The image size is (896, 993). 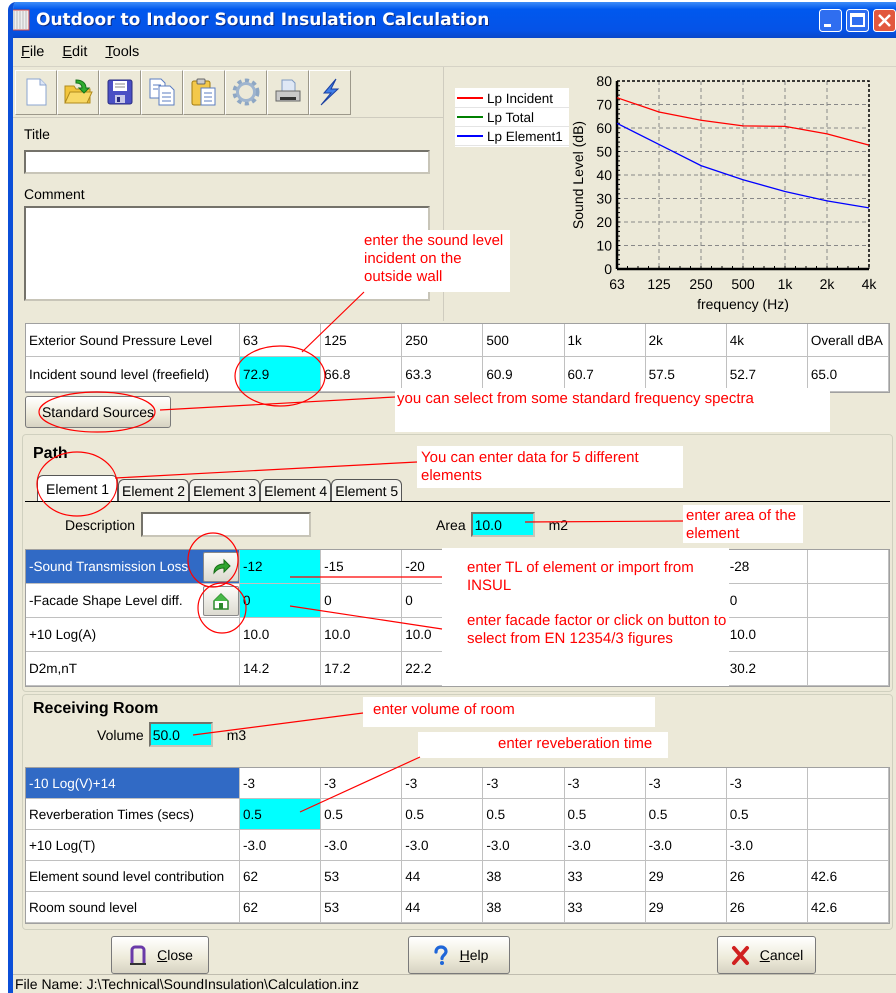 I want to click on tick-label: 1k, so click(x=785, y=284).